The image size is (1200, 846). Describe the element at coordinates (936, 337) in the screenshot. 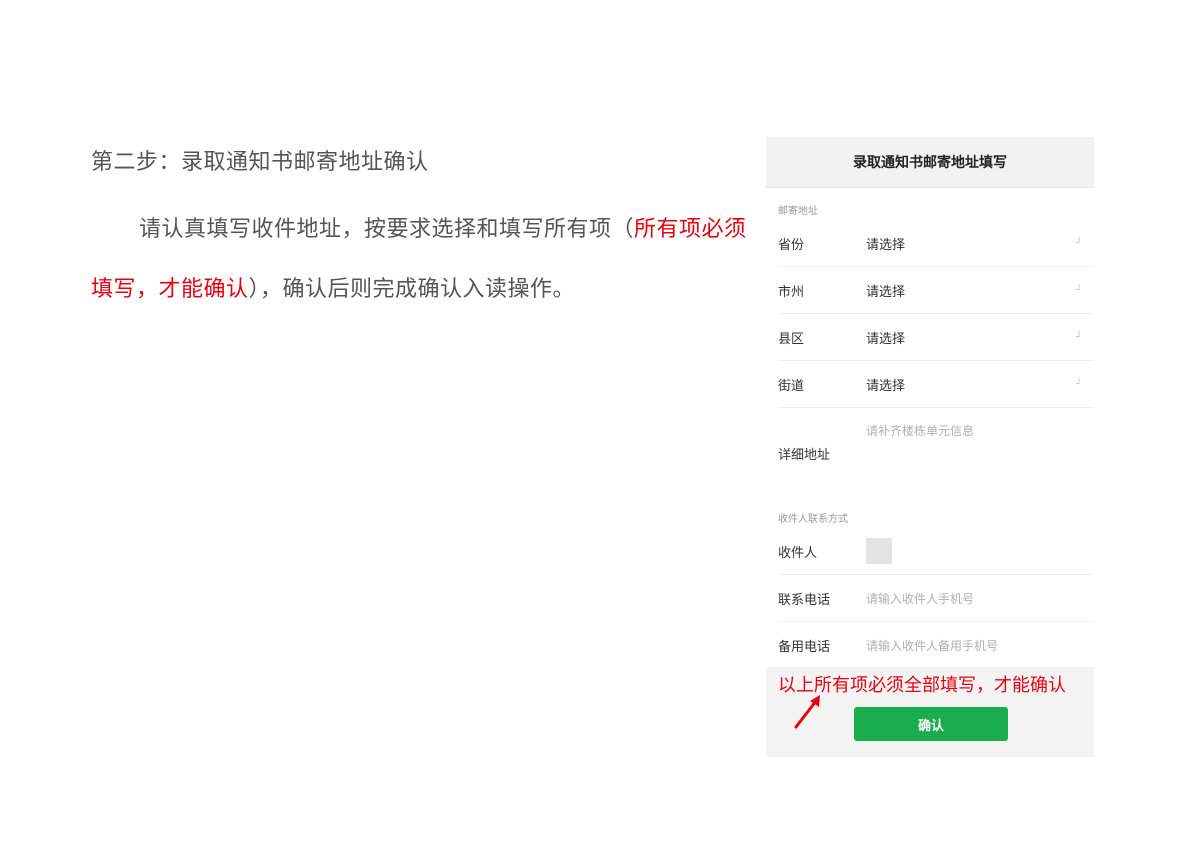

I see `district-select: 县区 请选择 ┘` at that location.